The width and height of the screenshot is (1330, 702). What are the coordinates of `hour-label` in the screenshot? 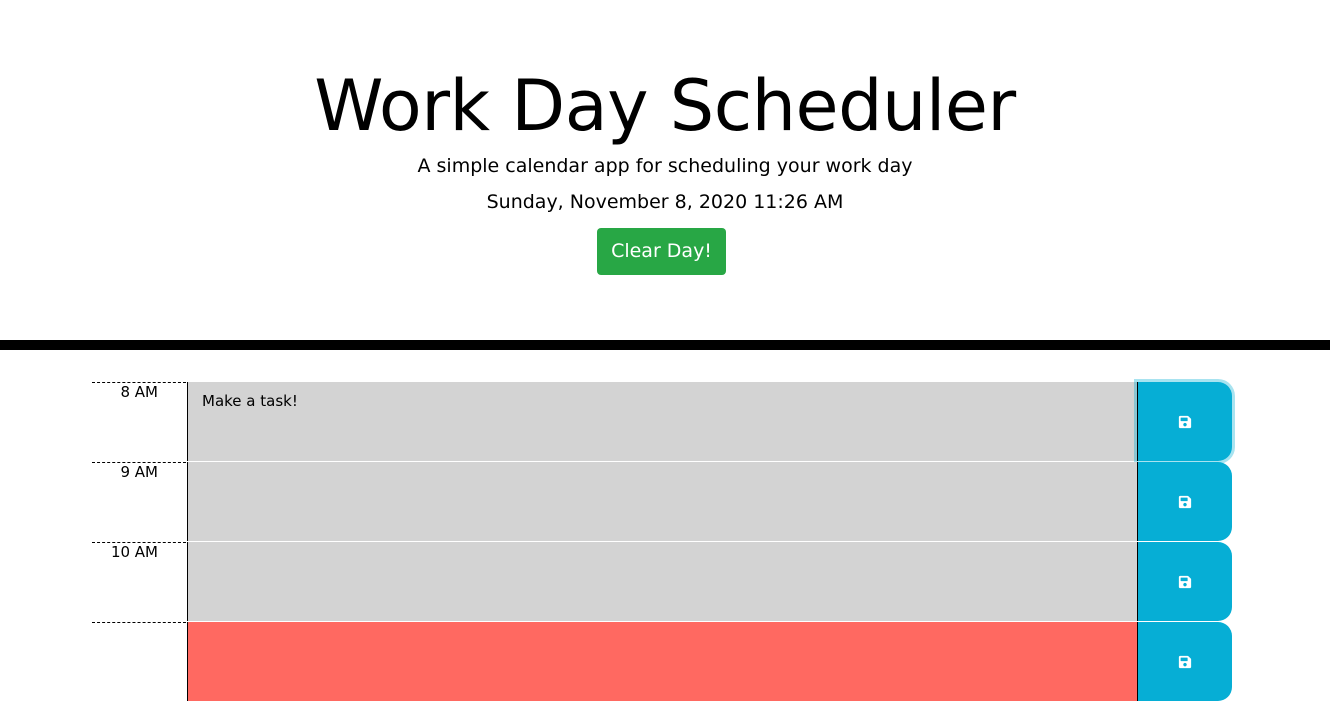 It's located at (139, 661).